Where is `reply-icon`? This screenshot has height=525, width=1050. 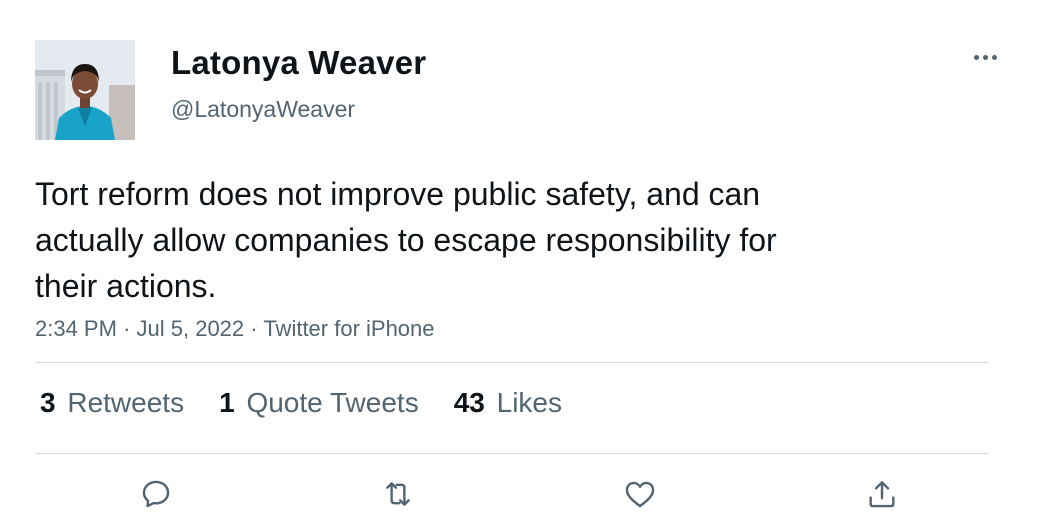 reply-icon is located at coordinates (156, 494).